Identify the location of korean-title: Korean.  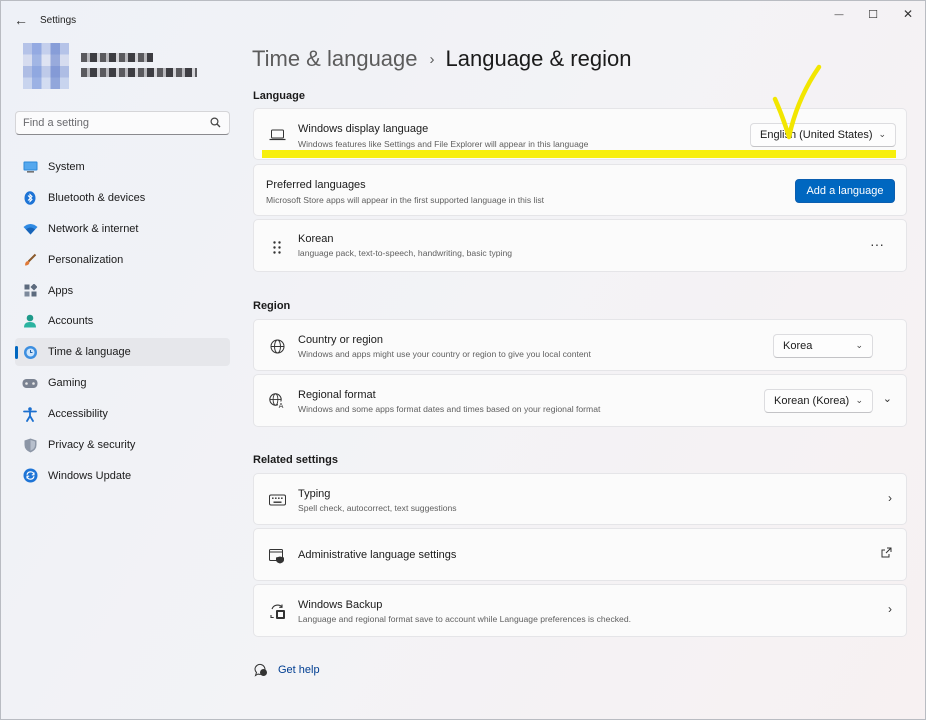
(316, 239).